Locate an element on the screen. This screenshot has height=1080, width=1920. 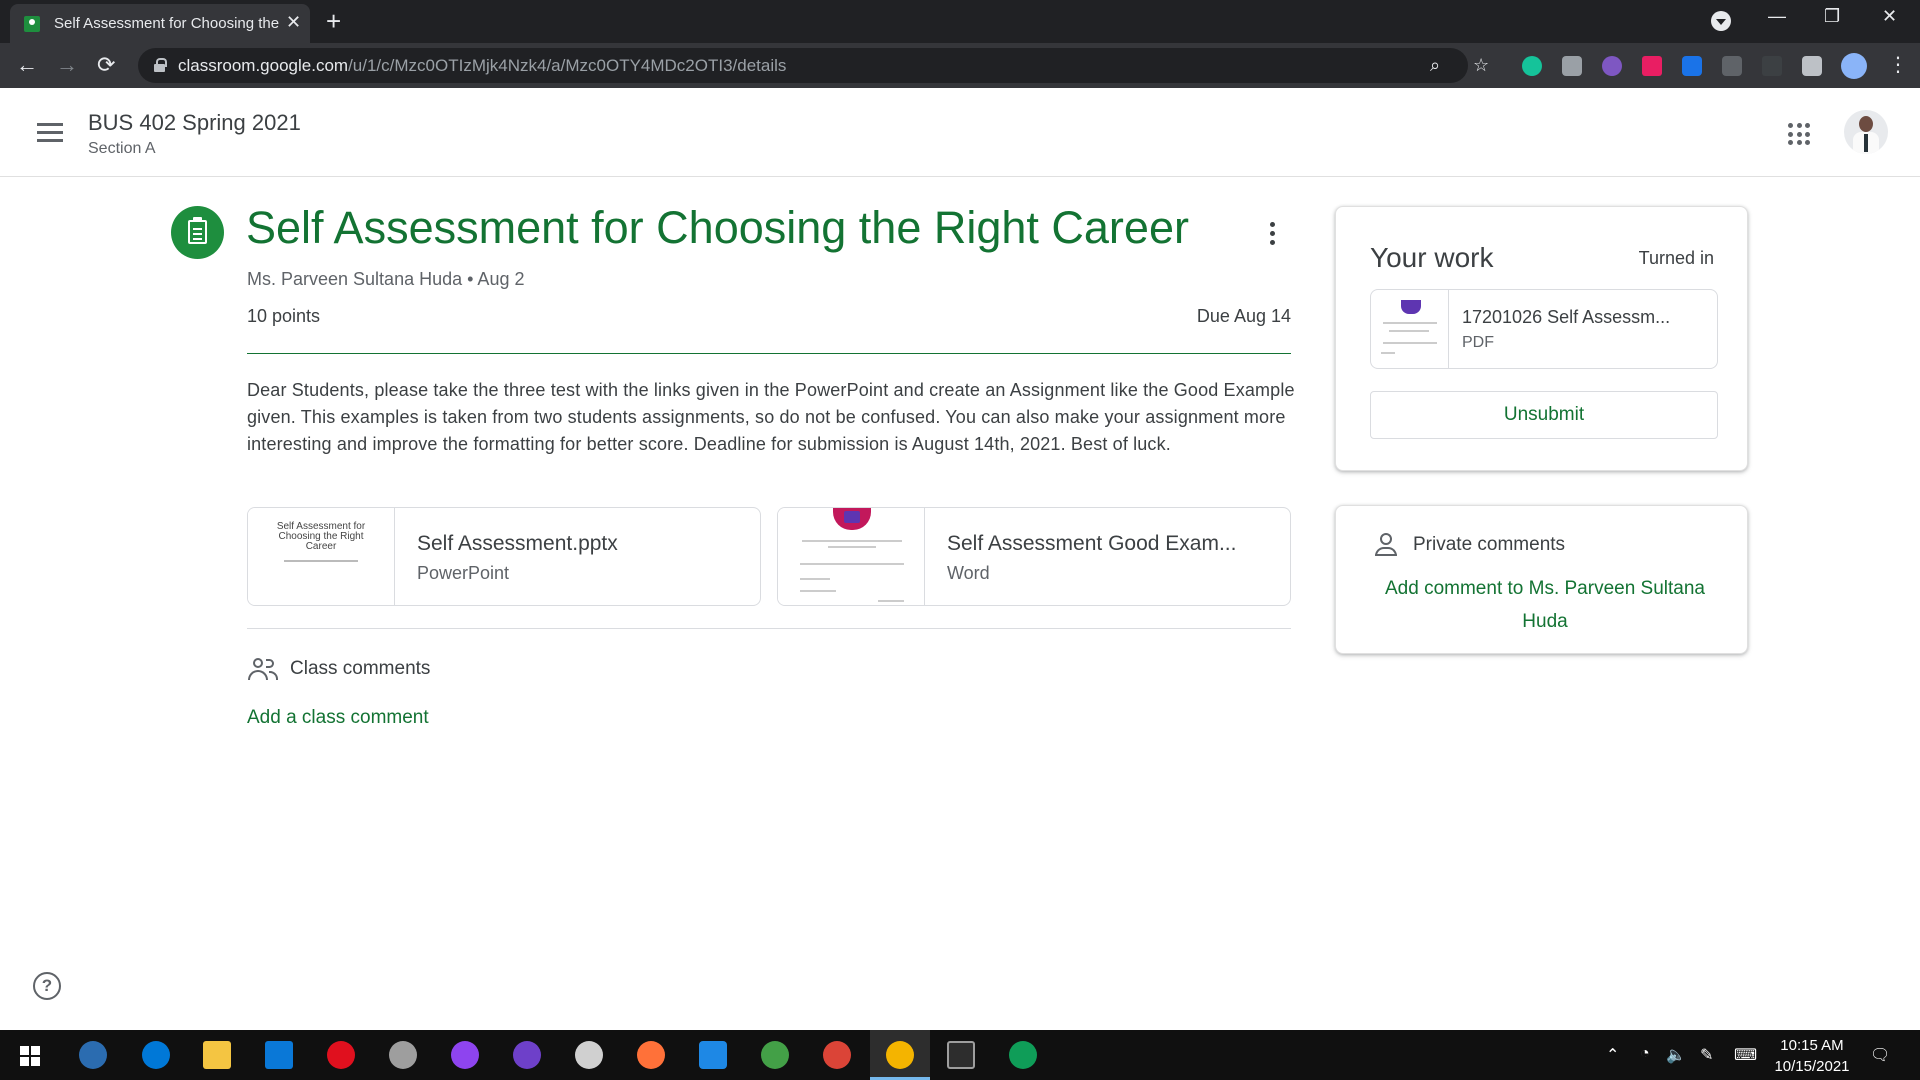
opera-app-icon is located at coordinates (341, 1055).